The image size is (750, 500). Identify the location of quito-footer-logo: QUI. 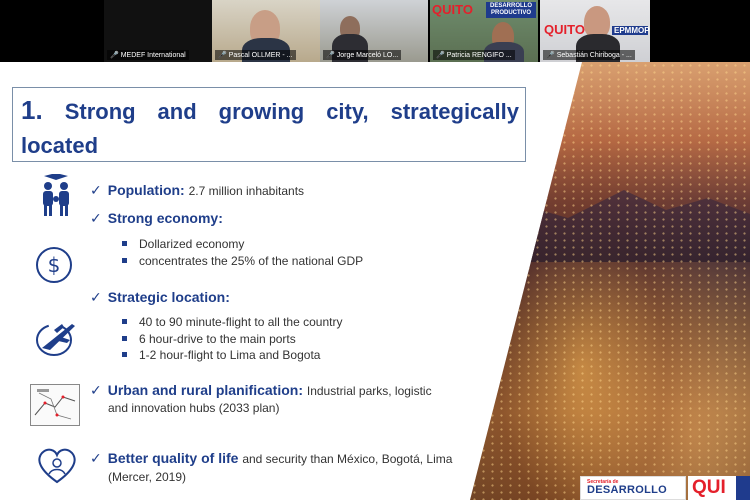
(719, 488).